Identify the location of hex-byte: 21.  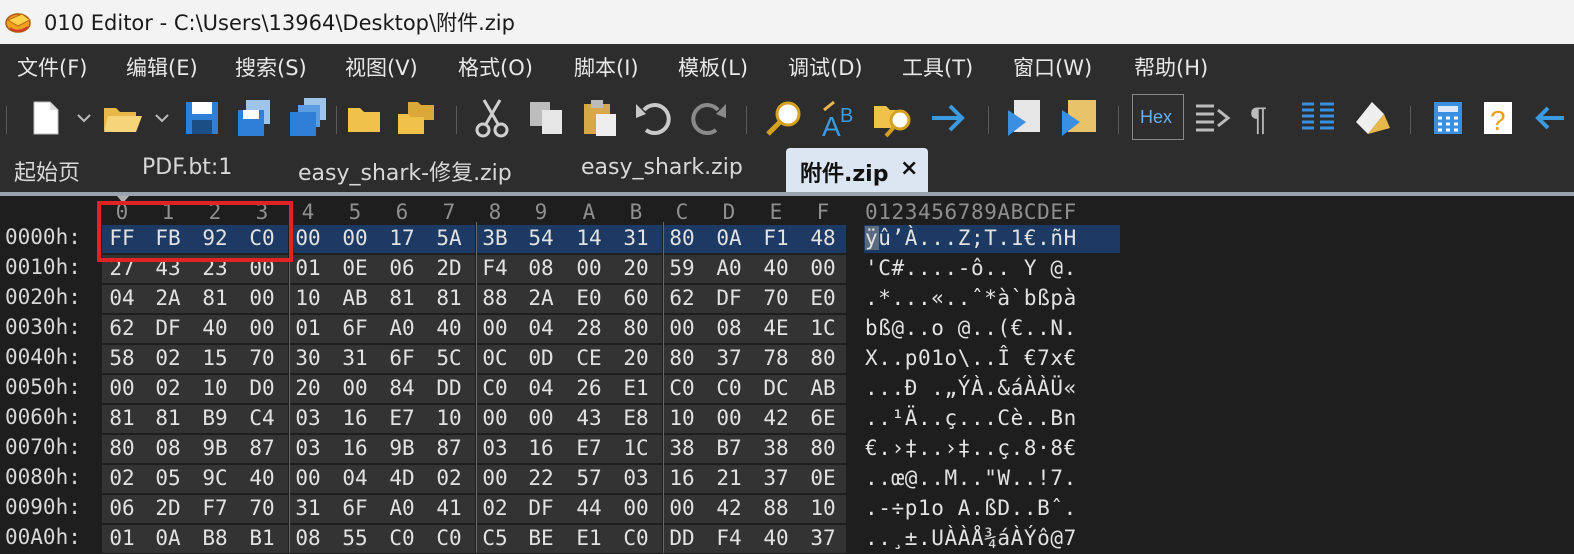
(729, 478).